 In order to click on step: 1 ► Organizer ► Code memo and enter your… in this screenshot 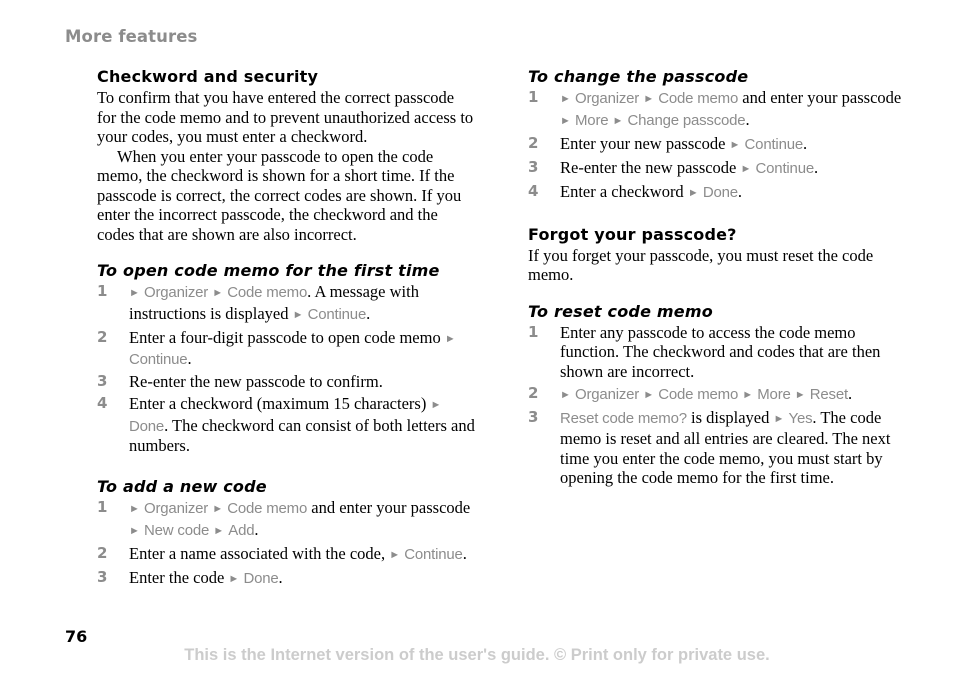, I will do `click(718, 109)`.